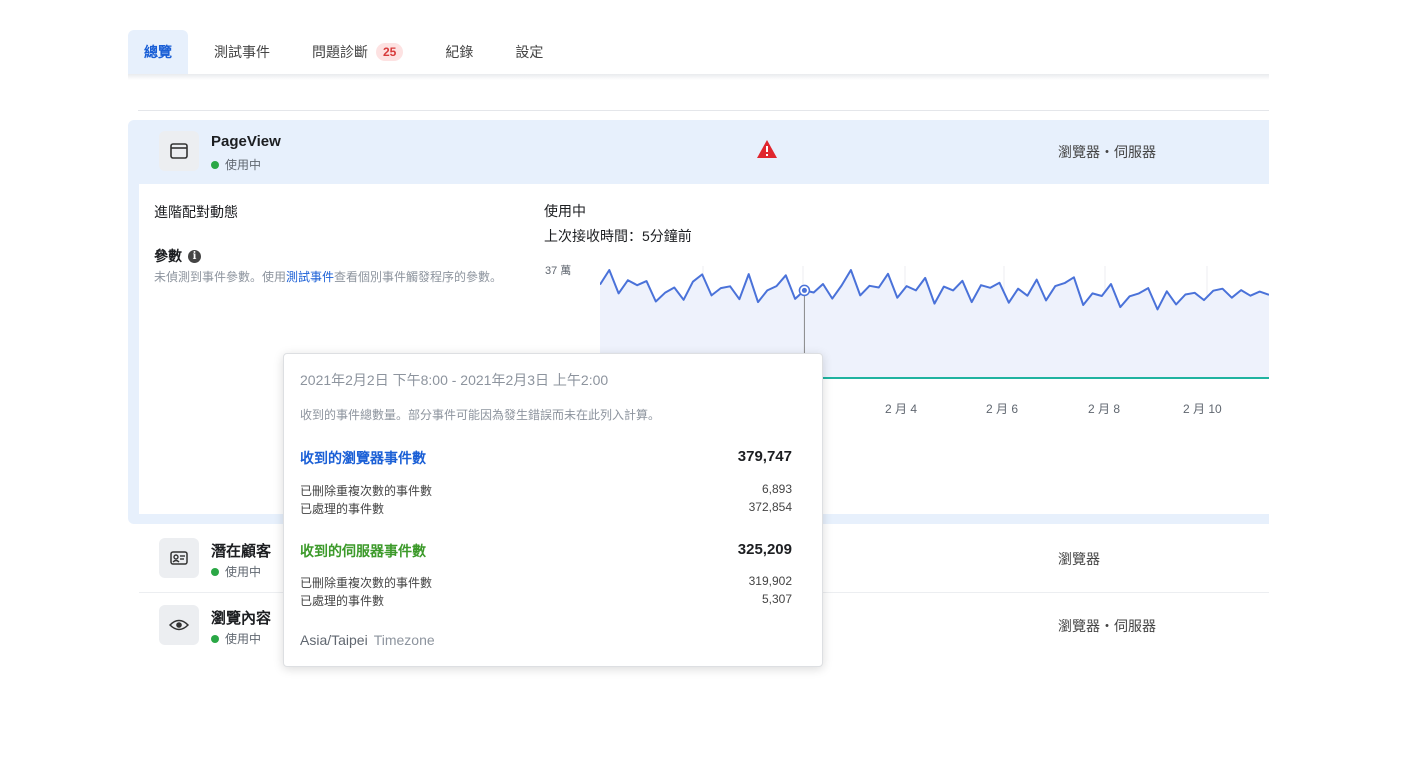 The height and width of the screenshot is (762, 1420). What do you see at coordinates (804, 290) in the screenshot?
I see `browser-hover-point-core` at bounding box center [804, 290].